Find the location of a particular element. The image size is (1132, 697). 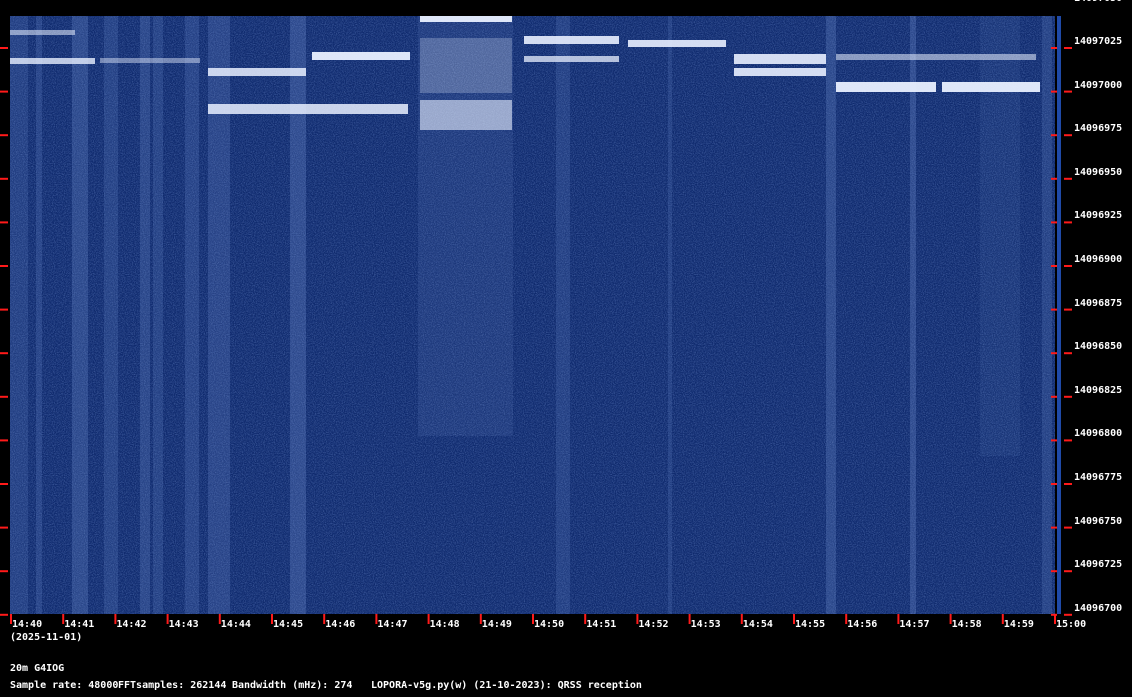

freq-tick-label: 14096700 is located at coordinates (1098, 608).